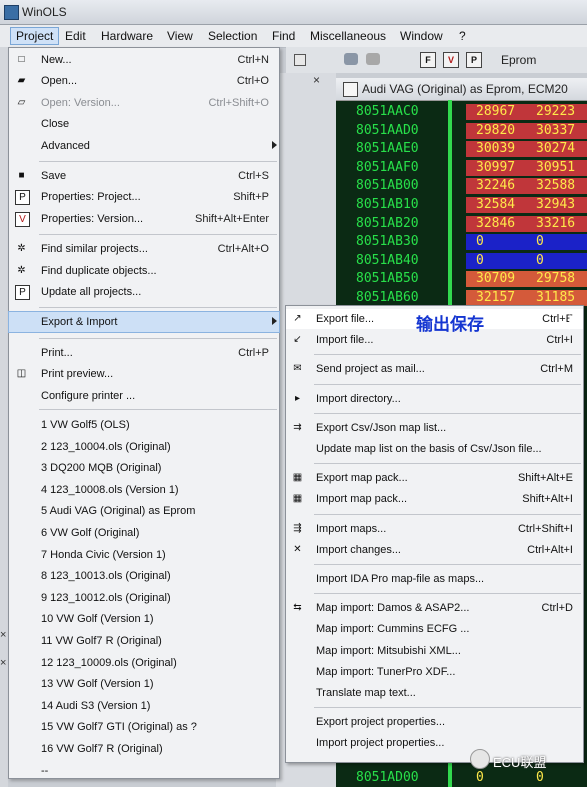  What do you see at coordinates (44, 12) in the screenshot?
I see `window-title: WinOLS` at bounding box center [44, 12].